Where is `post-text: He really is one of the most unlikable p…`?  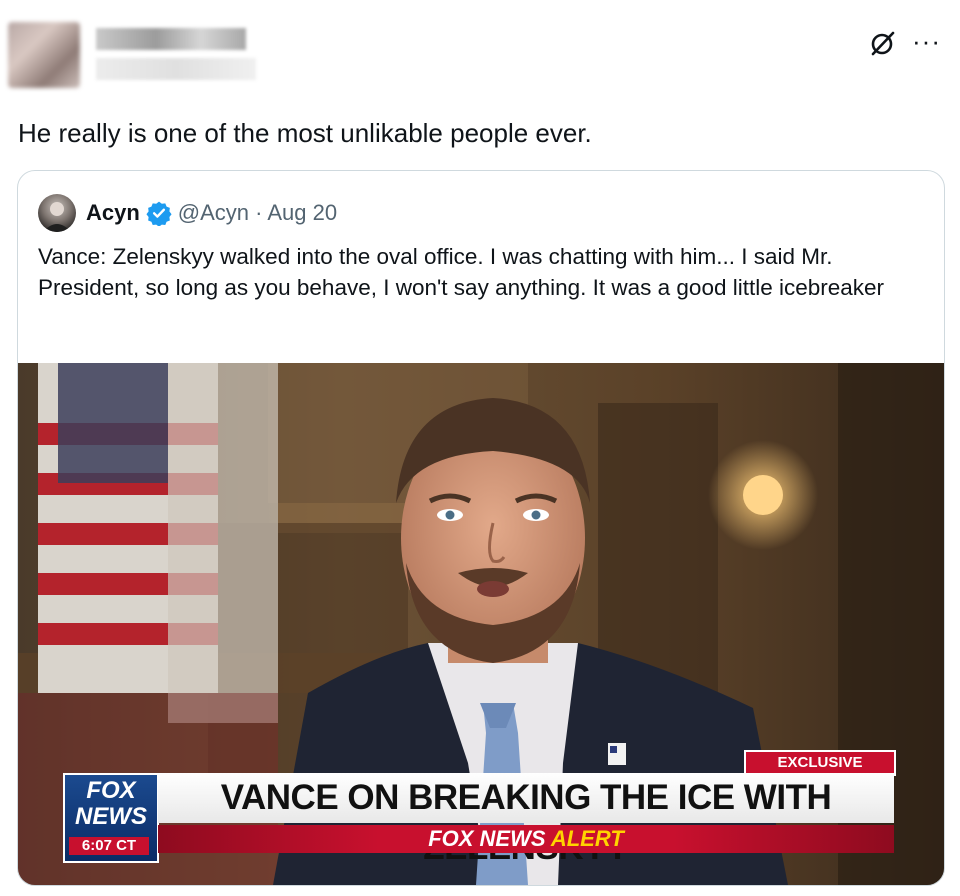 post-text: He really is one of the most unlikable p… is located at coordinates (305, 133).